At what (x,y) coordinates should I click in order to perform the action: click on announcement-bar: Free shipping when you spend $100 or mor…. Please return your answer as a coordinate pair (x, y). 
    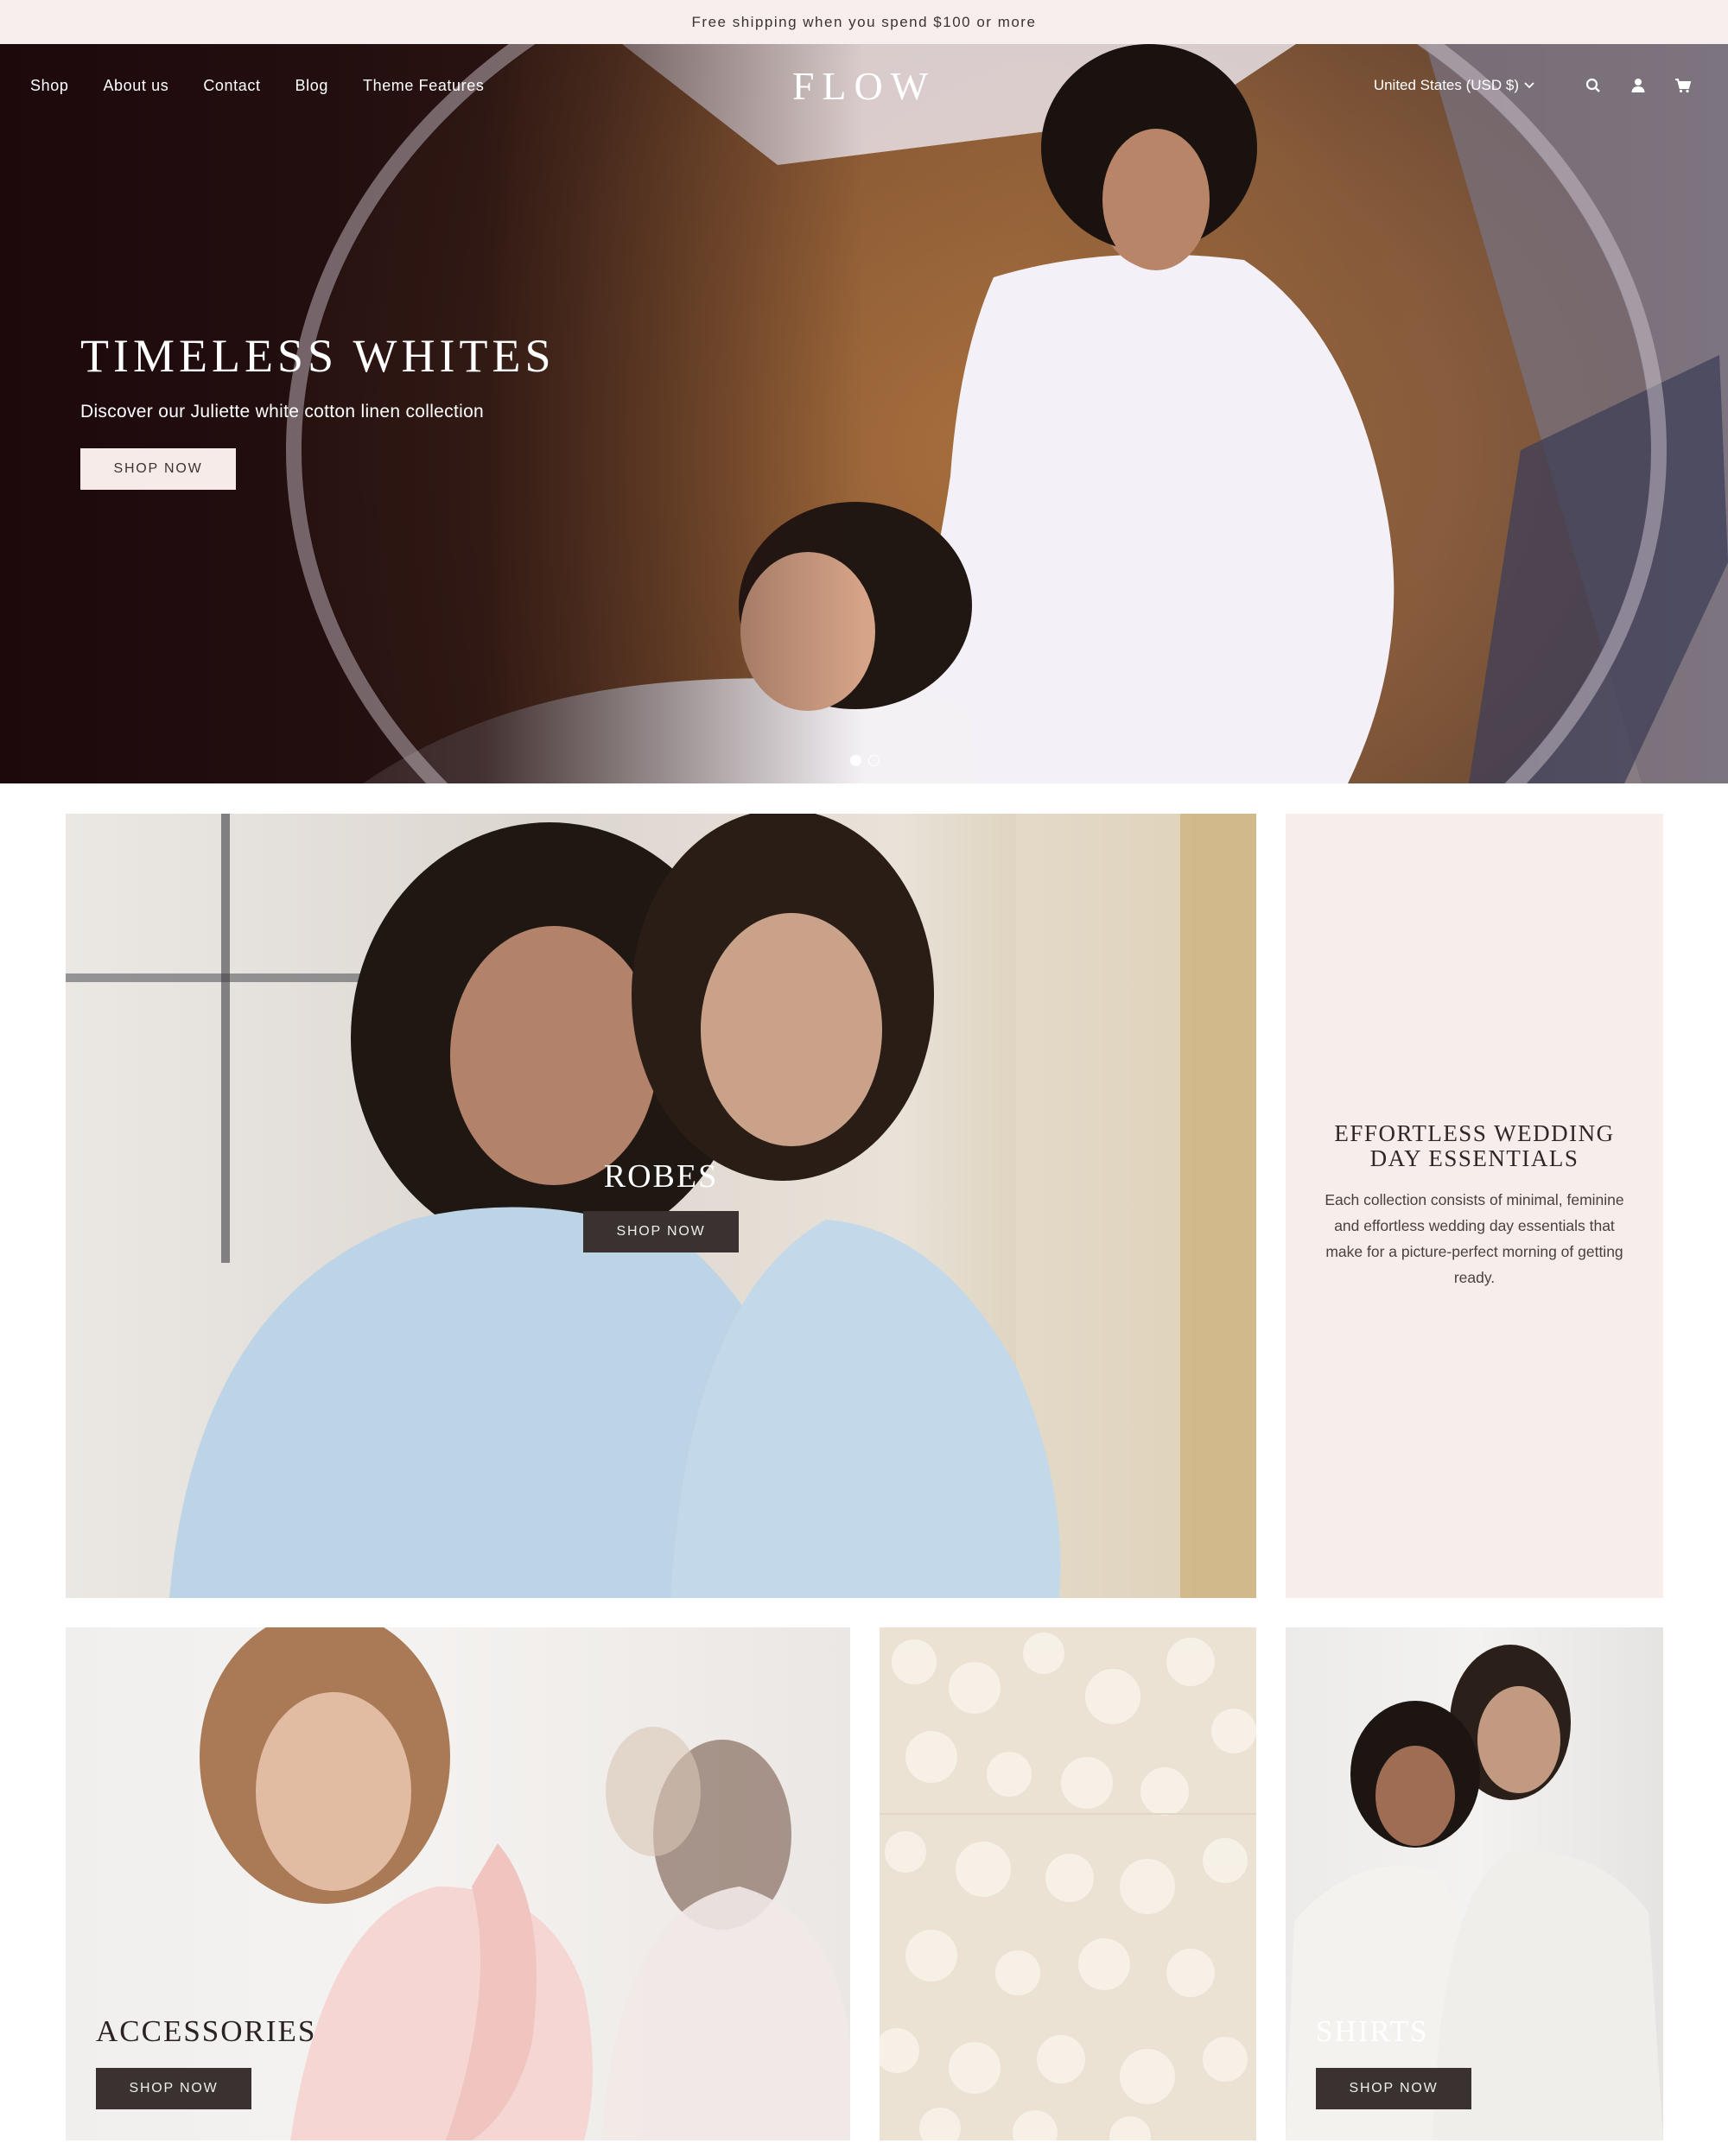
    Looking at the image, I should click on (864, 22).